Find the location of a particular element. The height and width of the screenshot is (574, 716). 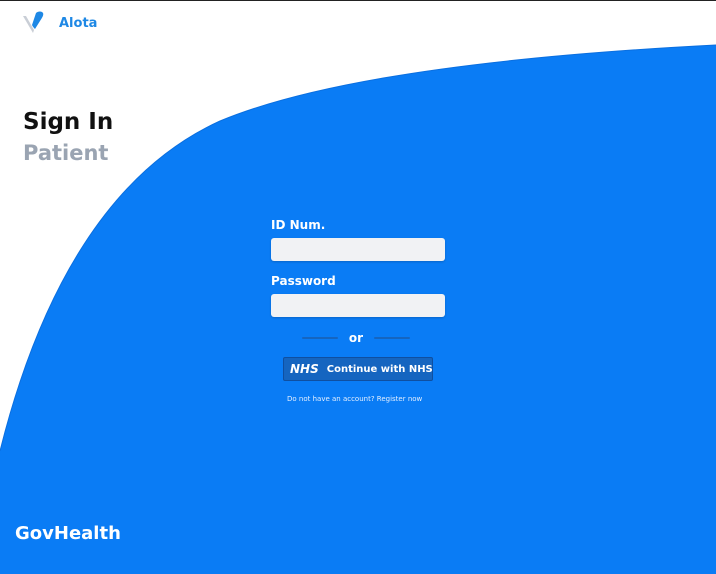

footer-brand: GovHealth is located at coordinates (68, 533).